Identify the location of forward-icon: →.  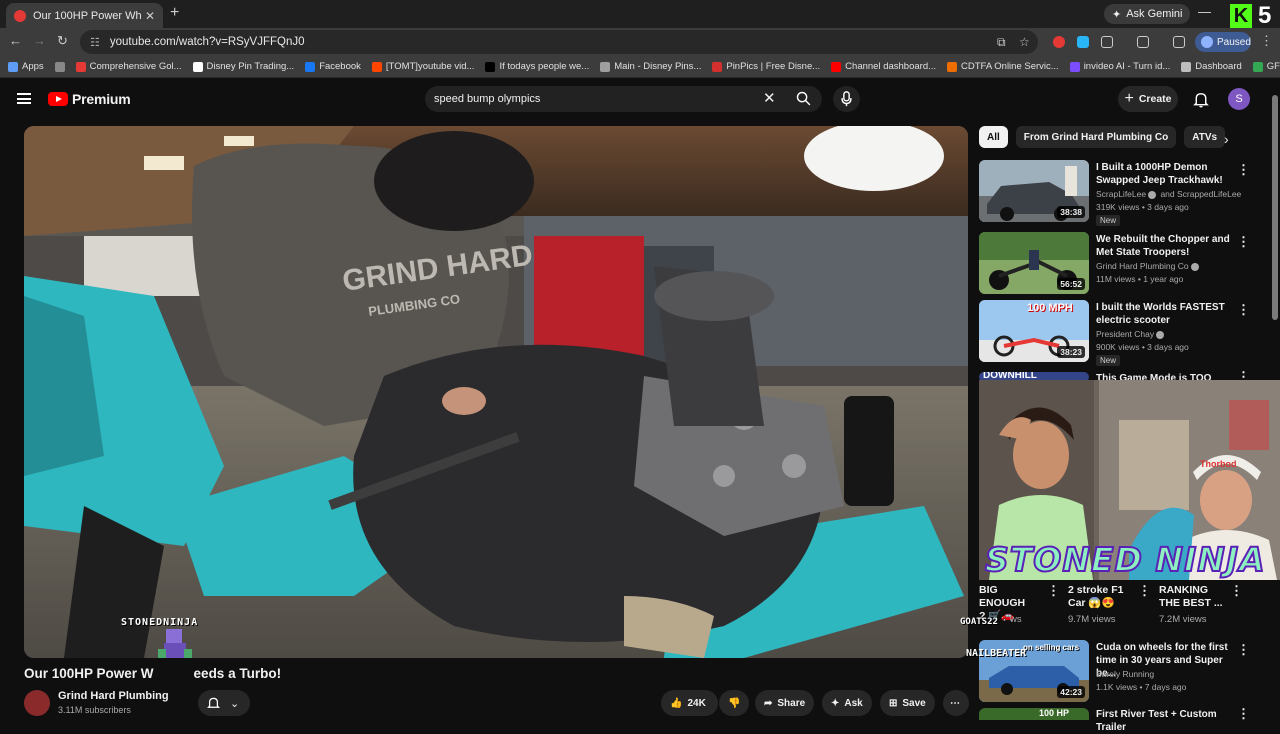
(39, 40).